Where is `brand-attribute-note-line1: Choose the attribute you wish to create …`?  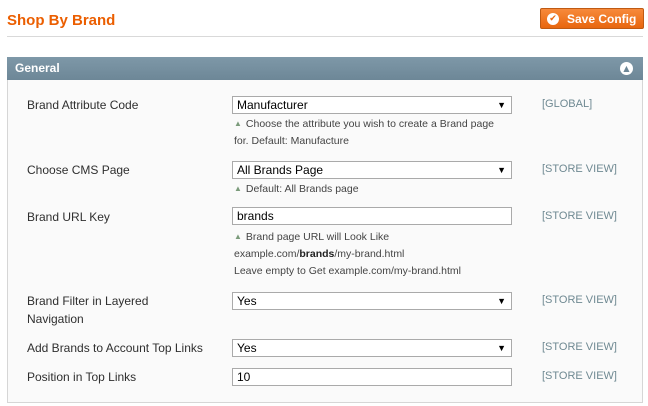 brand-attribute-note-line1: Choose the attribute you wish to create … is located at coordinates (369, 124).